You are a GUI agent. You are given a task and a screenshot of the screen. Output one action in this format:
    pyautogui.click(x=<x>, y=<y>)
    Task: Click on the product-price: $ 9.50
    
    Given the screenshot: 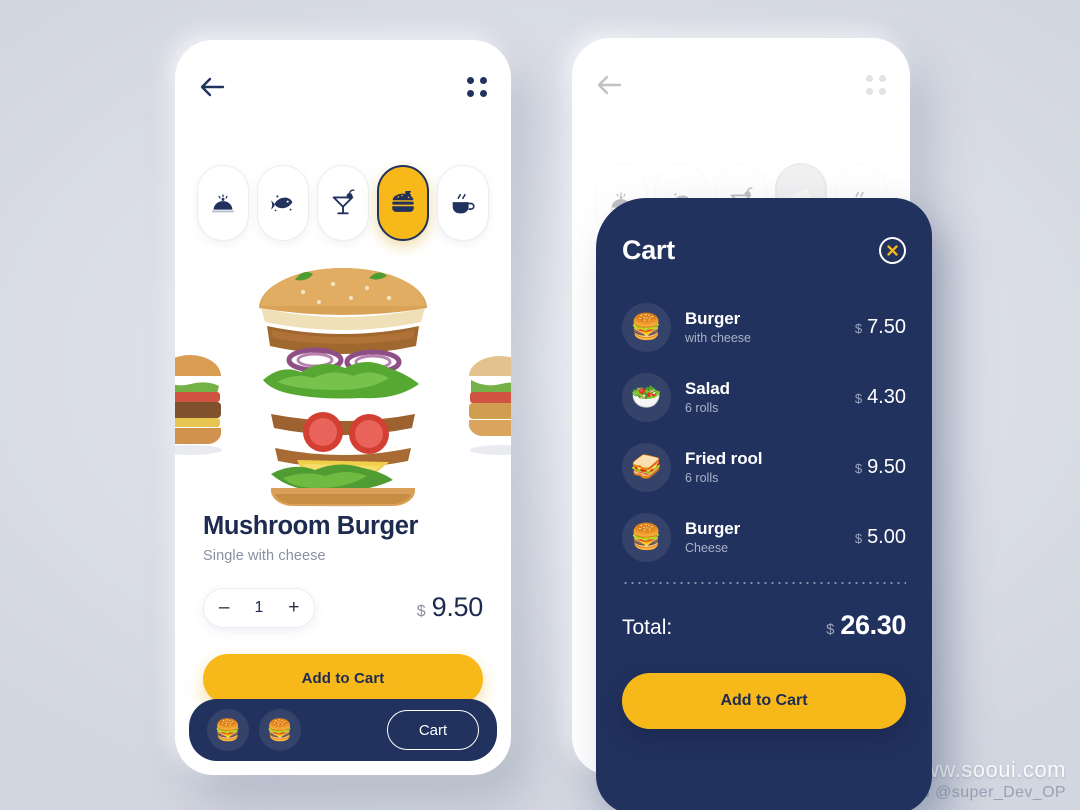 What is the action you would take?
    pyautogui.click(x=450, y=607)
    